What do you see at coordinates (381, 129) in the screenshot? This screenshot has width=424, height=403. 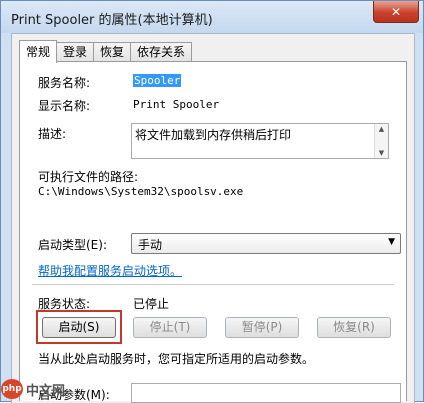 I see `scroll-up-icon: ▲` at bounding box center [381, 129].